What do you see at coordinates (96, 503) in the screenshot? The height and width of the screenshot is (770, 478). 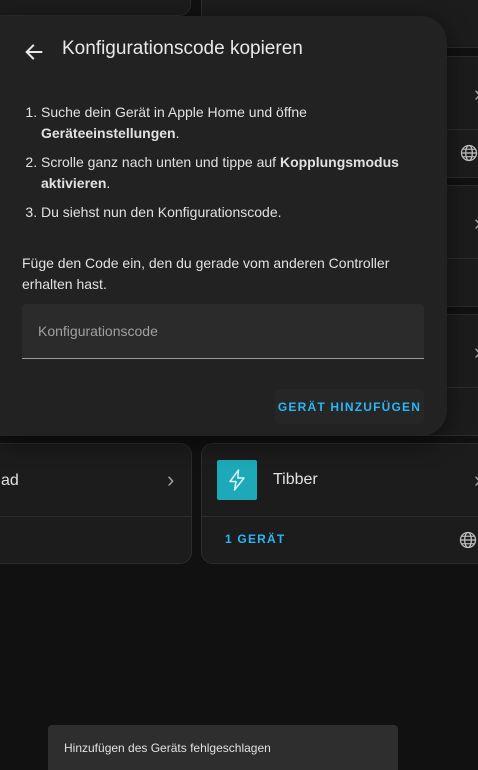 I see `card-left-partial: ad ›` at bounding box center [96, 503].